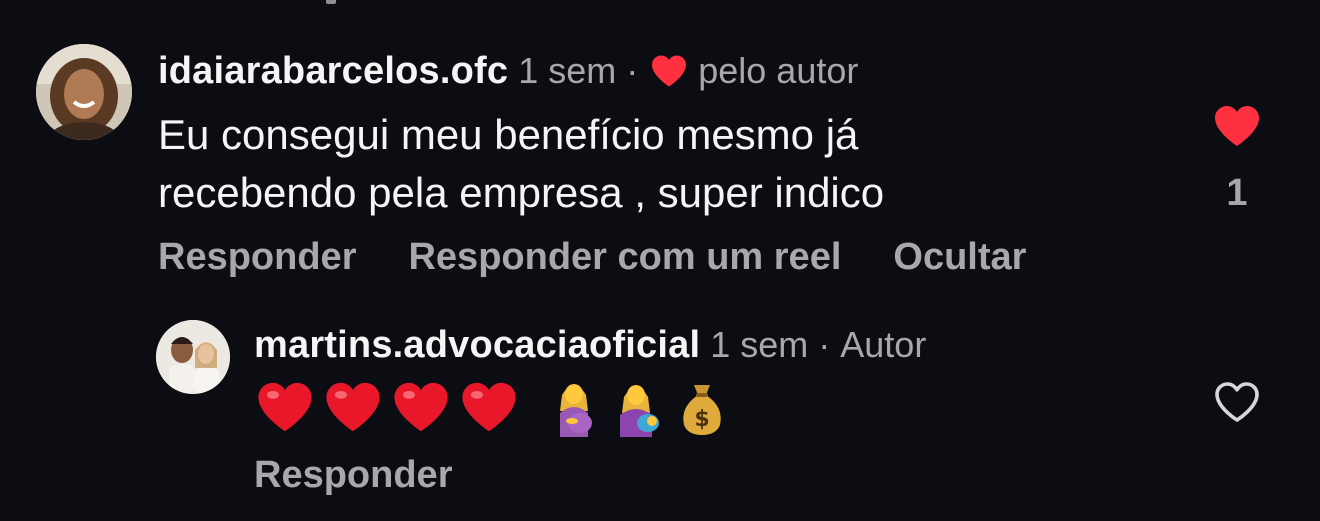 This screenshot has height=521, width=1320. I want to click on comment-meta: idaiarabarcelos.ofc 1 sem · pelo autor, so click(508, 71).